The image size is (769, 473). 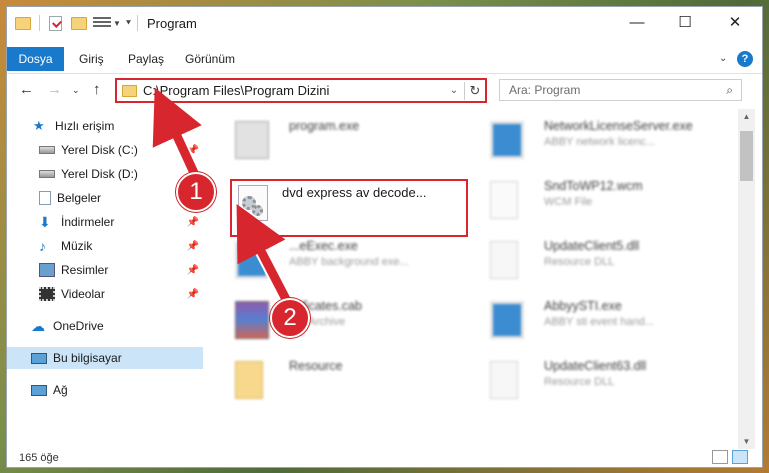 I want to click on list-item: UpdateClient63.dll Resource DLL, so click(x=592, y=380).